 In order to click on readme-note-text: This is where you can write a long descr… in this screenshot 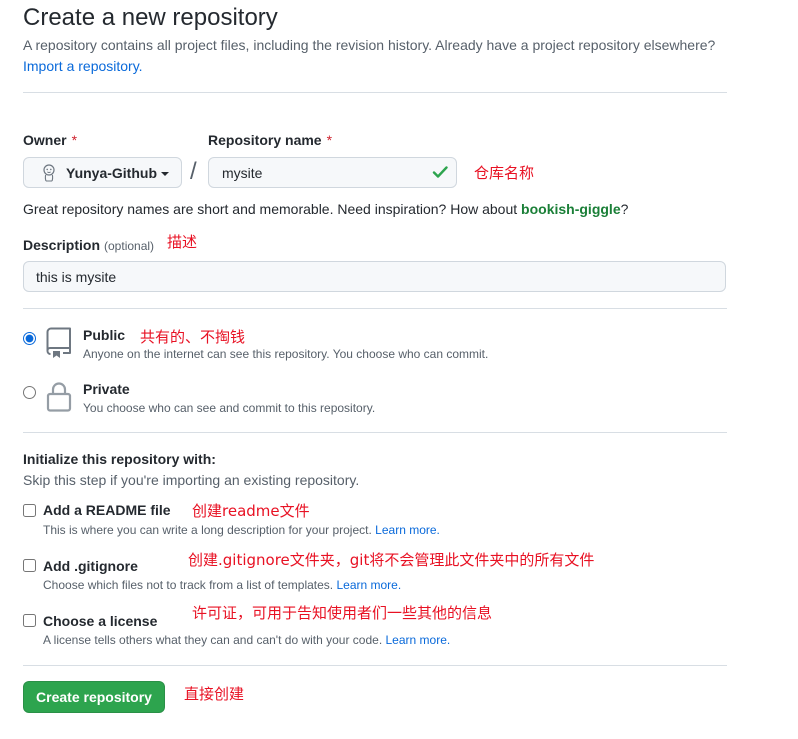, I will do `click(207, 530)`.